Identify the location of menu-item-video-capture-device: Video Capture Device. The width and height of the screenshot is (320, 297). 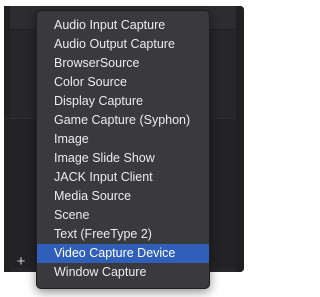
(123, 253).